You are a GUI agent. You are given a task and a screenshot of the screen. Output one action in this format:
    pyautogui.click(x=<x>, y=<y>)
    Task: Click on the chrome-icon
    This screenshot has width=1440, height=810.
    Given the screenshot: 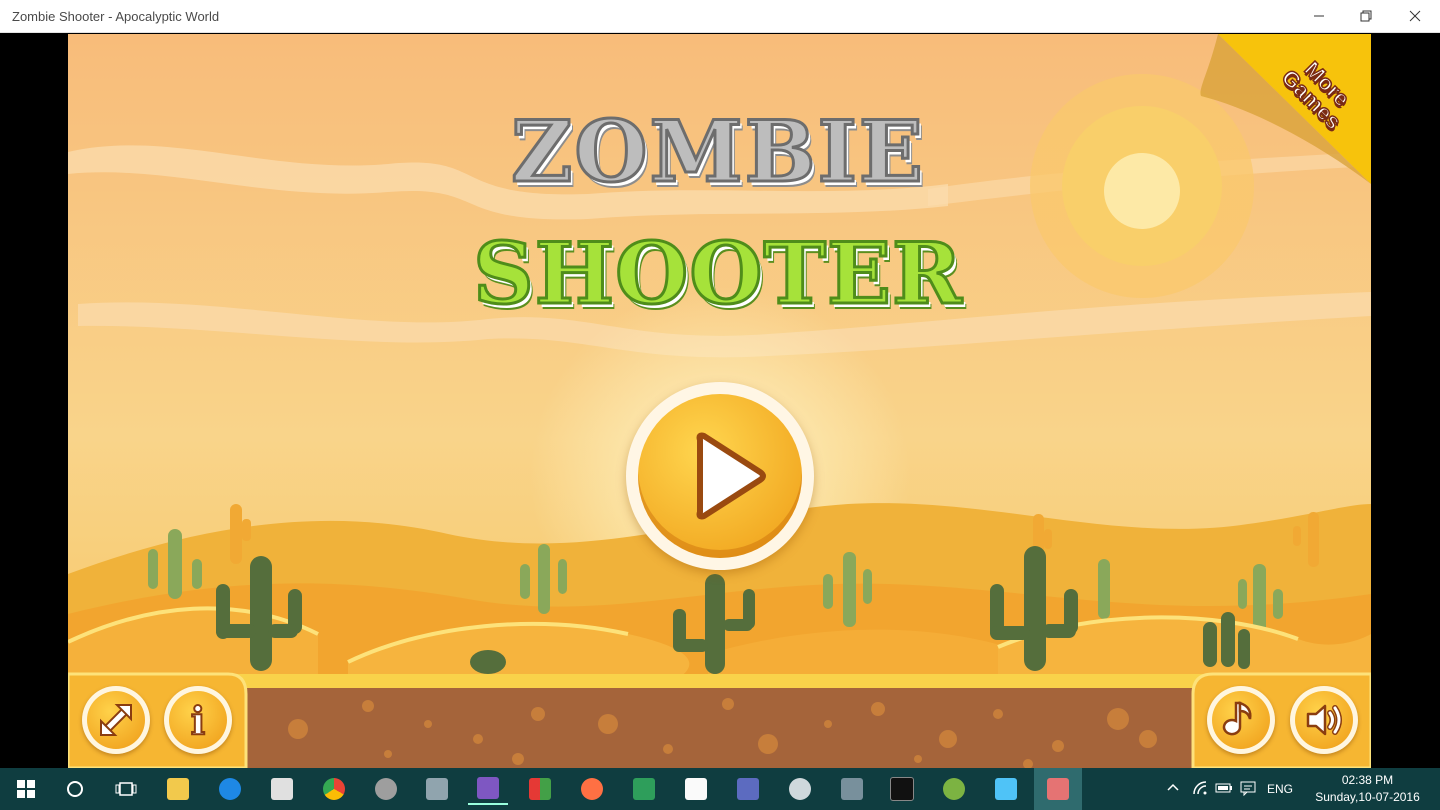 What is the action you would take?
    pyautogui.click(x=334, y=789)
    